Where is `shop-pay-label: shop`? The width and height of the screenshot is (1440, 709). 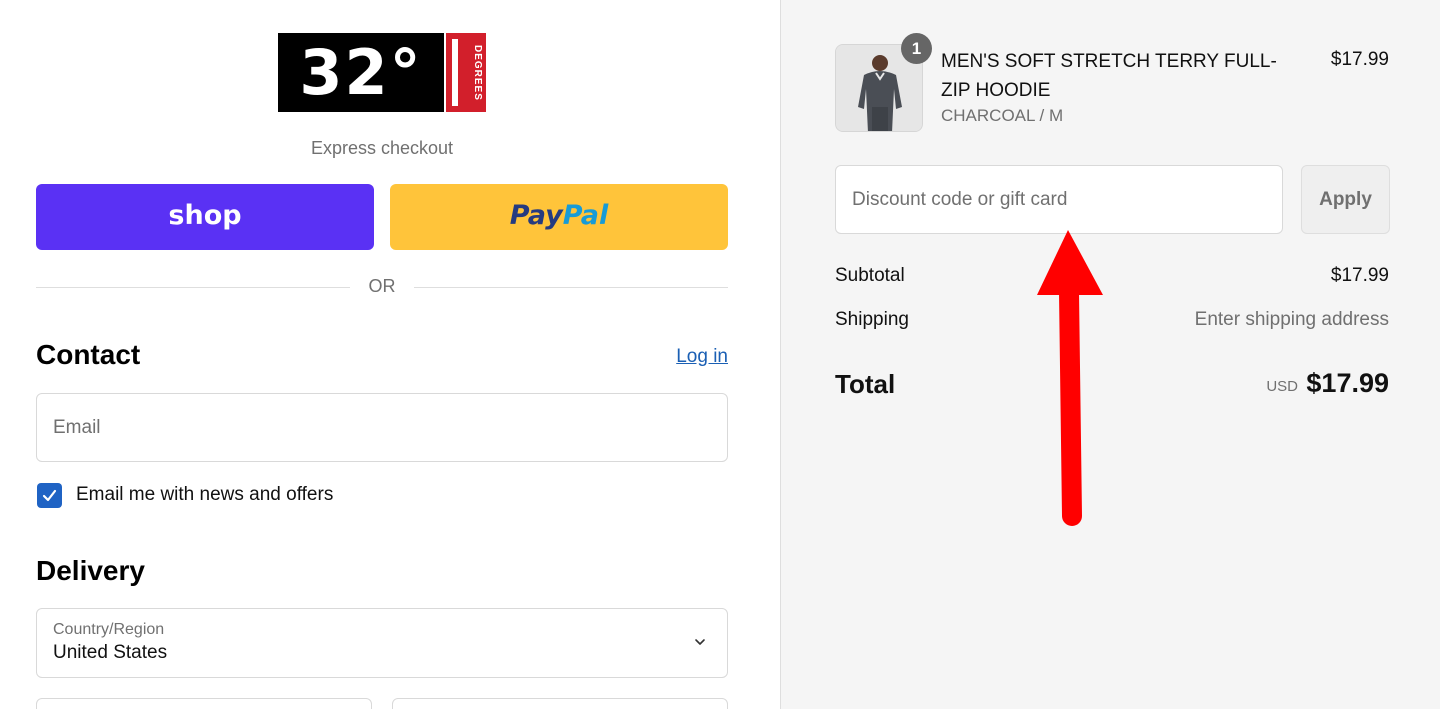
shop-pay-label: shop is located at coordinates (205, 215).